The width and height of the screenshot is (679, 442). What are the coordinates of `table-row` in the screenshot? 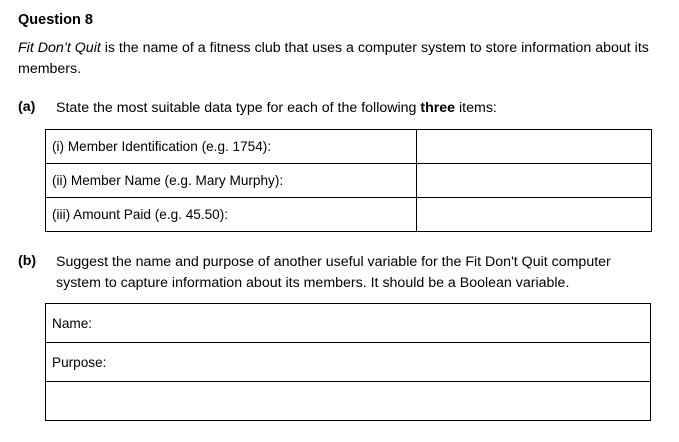 It's located at (348, 401).